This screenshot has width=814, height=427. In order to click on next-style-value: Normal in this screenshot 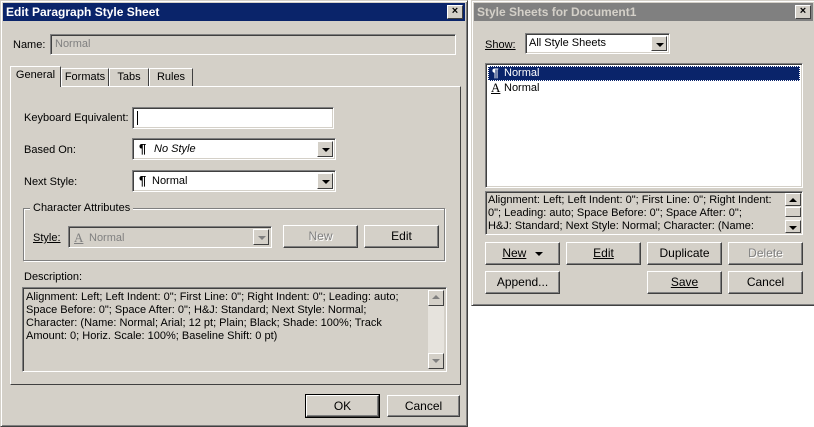, I will do `click(170, 181)`.